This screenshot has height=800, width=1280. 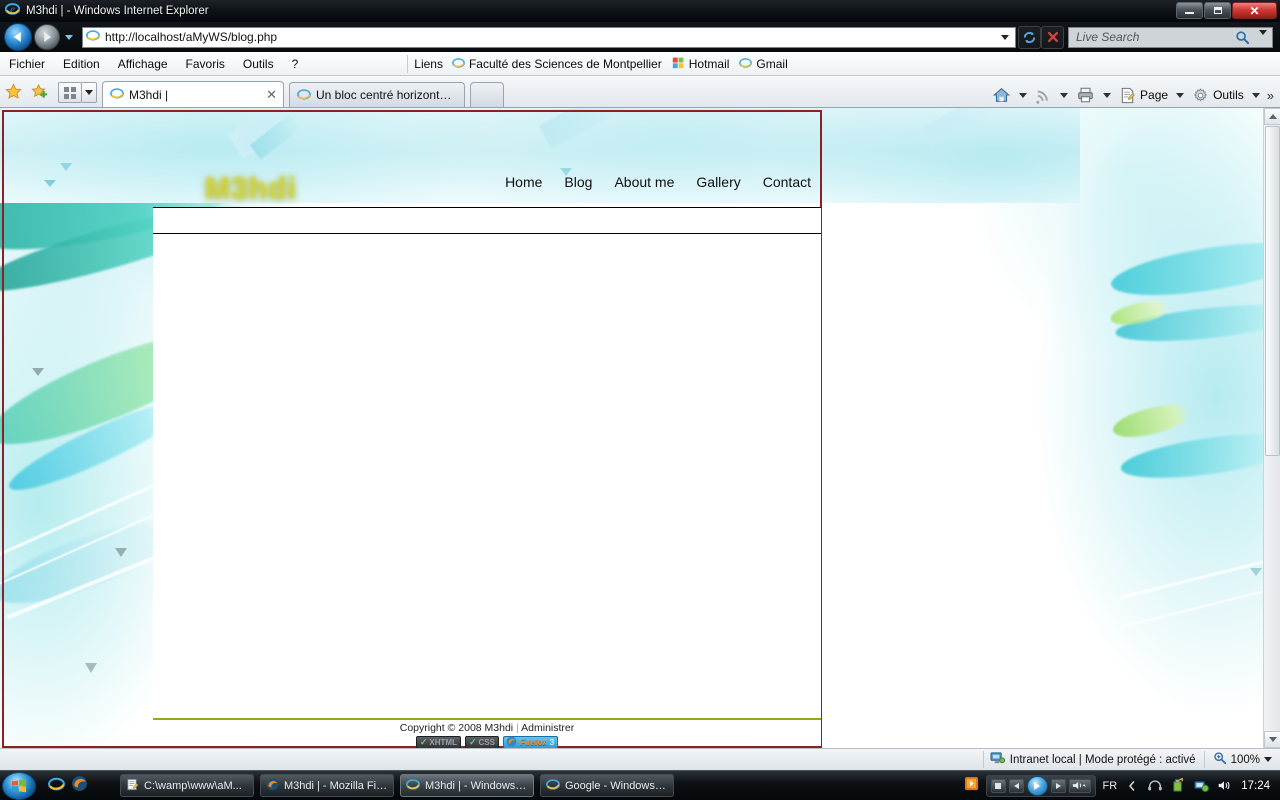 What do you see at coordinates (1178, 786) in the screenshot?
I see `battery-icon` at bounding box center [1178, 786].